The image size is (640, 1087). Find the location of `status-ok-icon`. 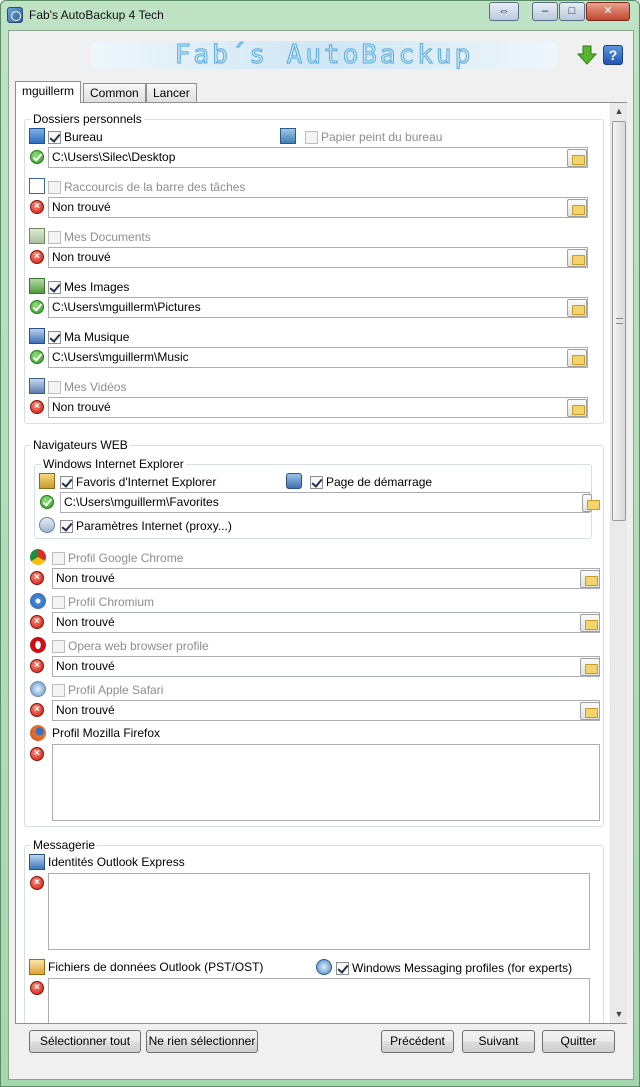

status-ok-icon is located at coordinates (47, 502).